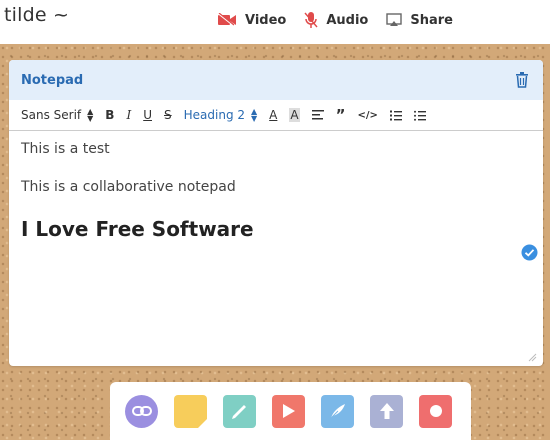  Describe the element at coordinates (227, 20) in the screenshot. I see `video-off-icon` at that location.